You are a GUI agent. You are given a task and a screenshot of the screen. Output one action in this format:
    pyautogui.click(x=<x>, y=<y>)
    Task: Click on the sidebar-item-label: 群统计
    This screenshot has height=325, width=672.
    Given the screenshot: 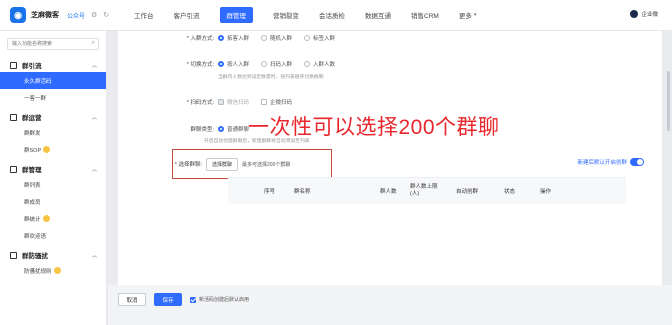 What is the action you would take?
    pyautogui.click(x=32, y=219)
    